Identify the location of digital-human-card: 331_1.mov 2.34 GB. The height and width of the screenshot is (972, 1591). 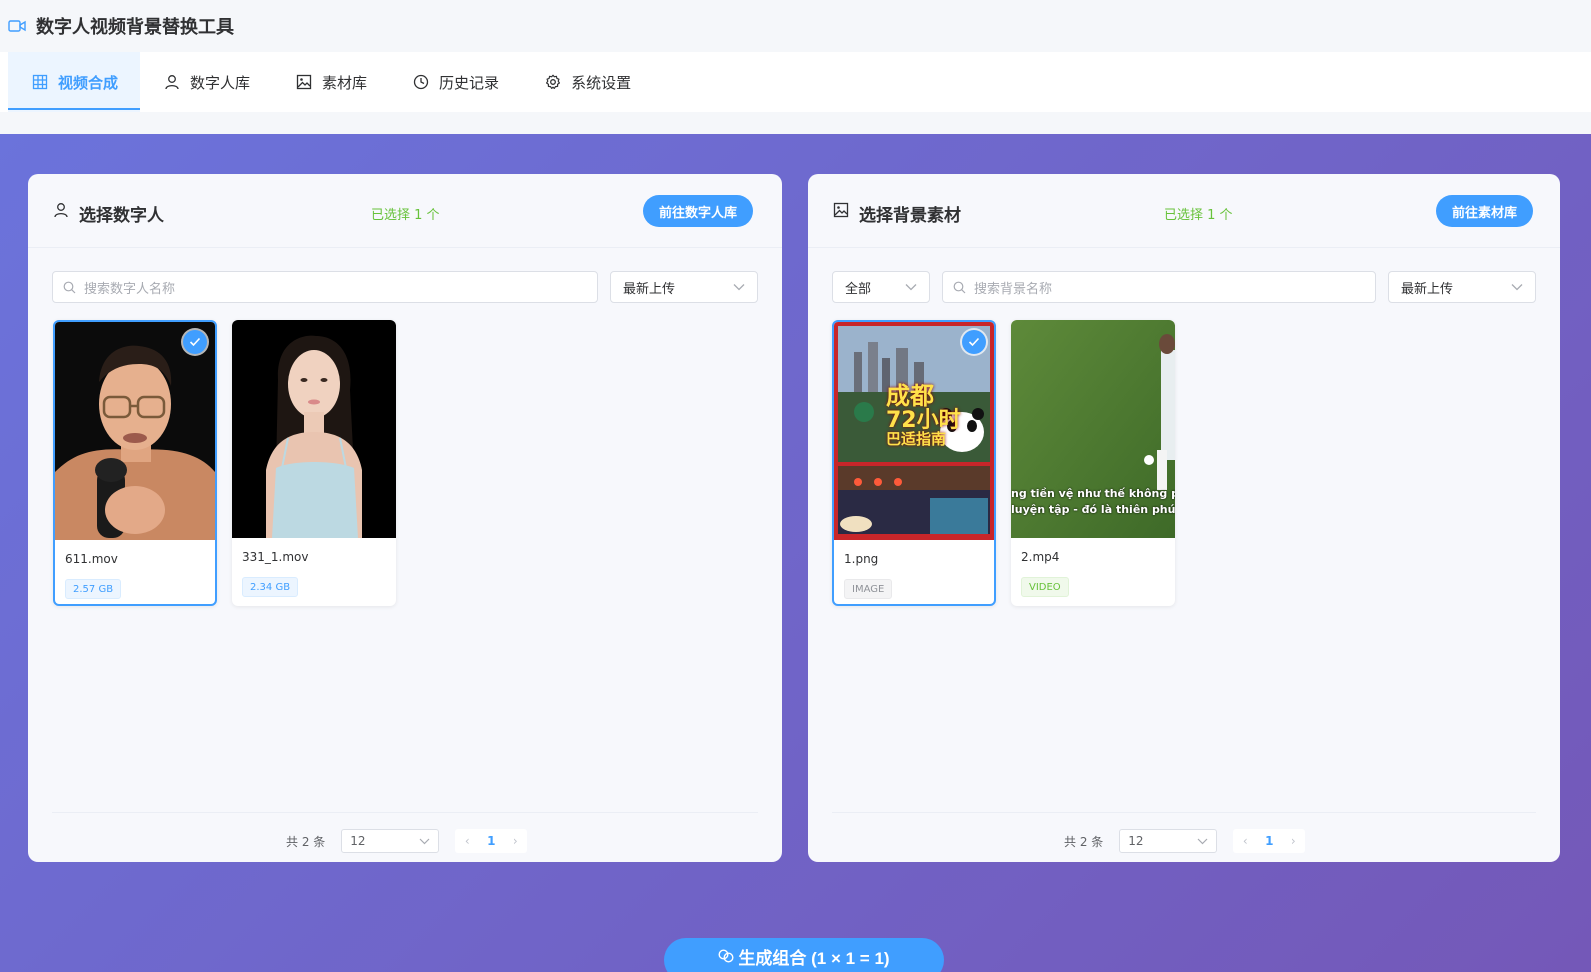
(314, 463).